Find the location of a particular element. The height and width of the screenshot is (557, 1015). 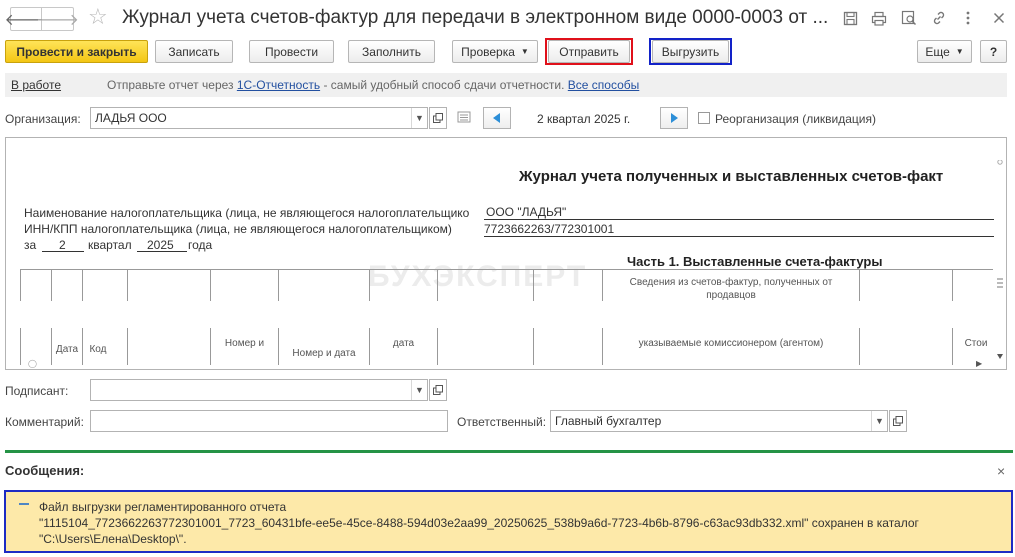

info-message-prefix: Отправьте отчет через is located at coordinates (172, 85).